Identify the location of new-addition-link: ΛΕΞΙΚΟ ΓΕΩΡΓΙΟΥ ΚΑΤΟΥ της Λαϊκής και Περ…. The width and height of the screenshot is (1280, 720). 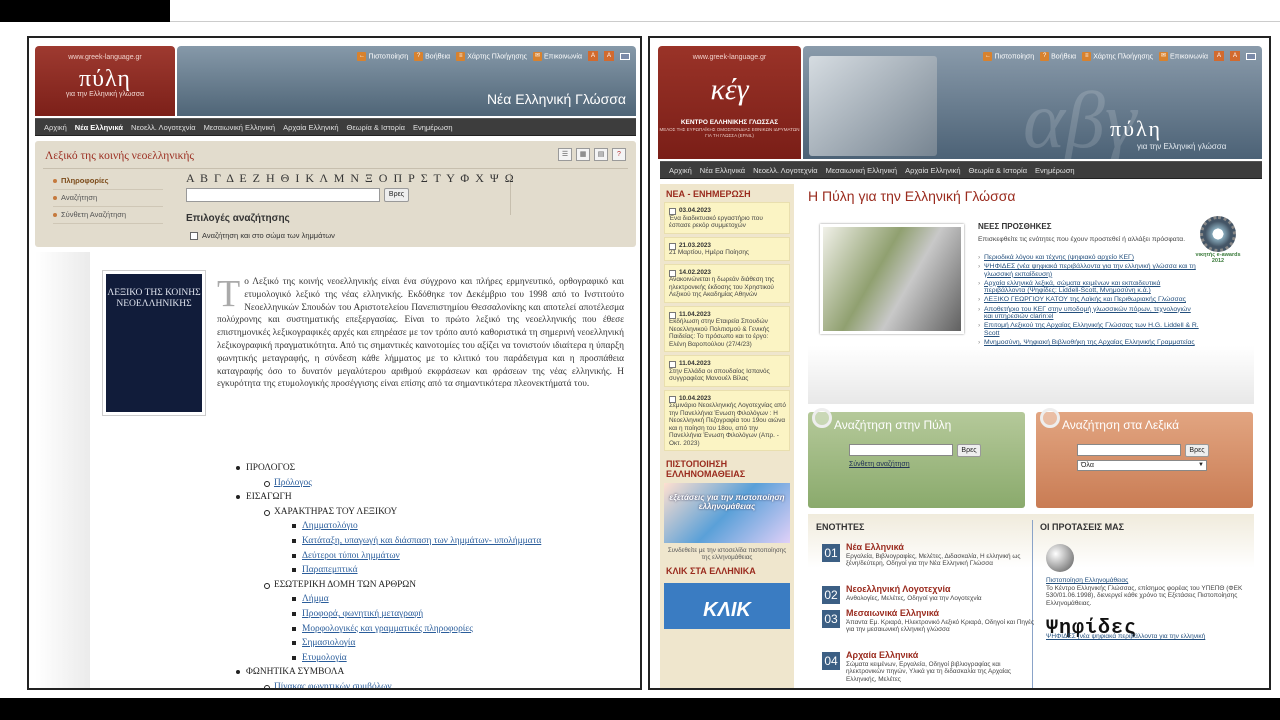
(1089, 300).